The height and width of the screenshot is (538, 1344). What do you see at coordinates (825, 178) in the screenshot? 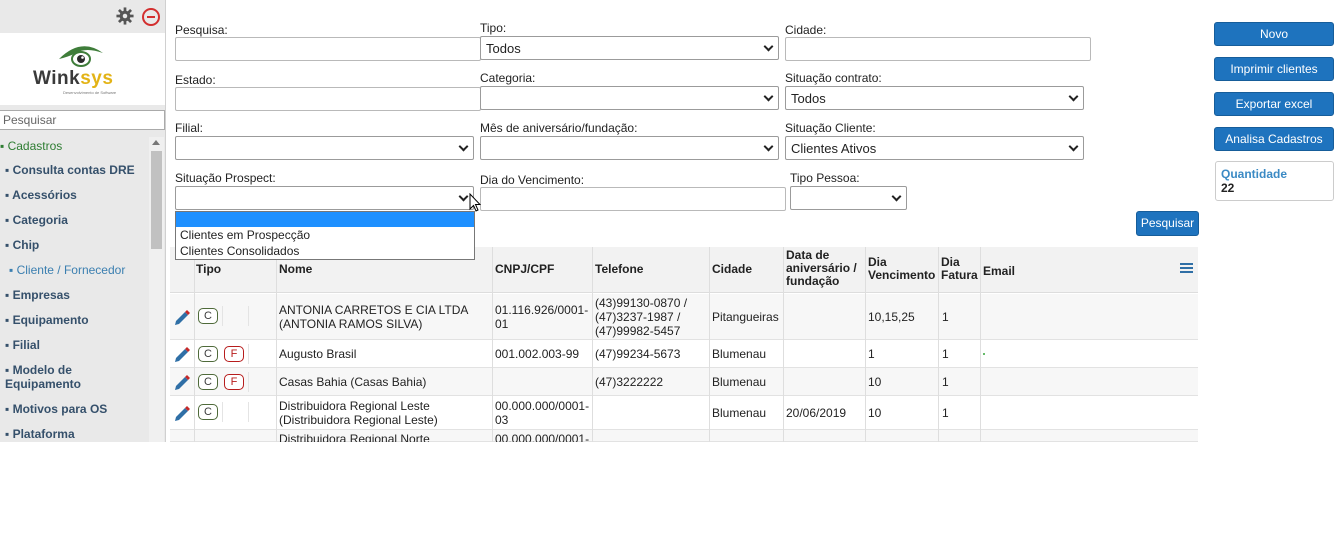
I see `tipo-pessoa-label: Tipo Pessoa:` at bounding box center [825, 178].